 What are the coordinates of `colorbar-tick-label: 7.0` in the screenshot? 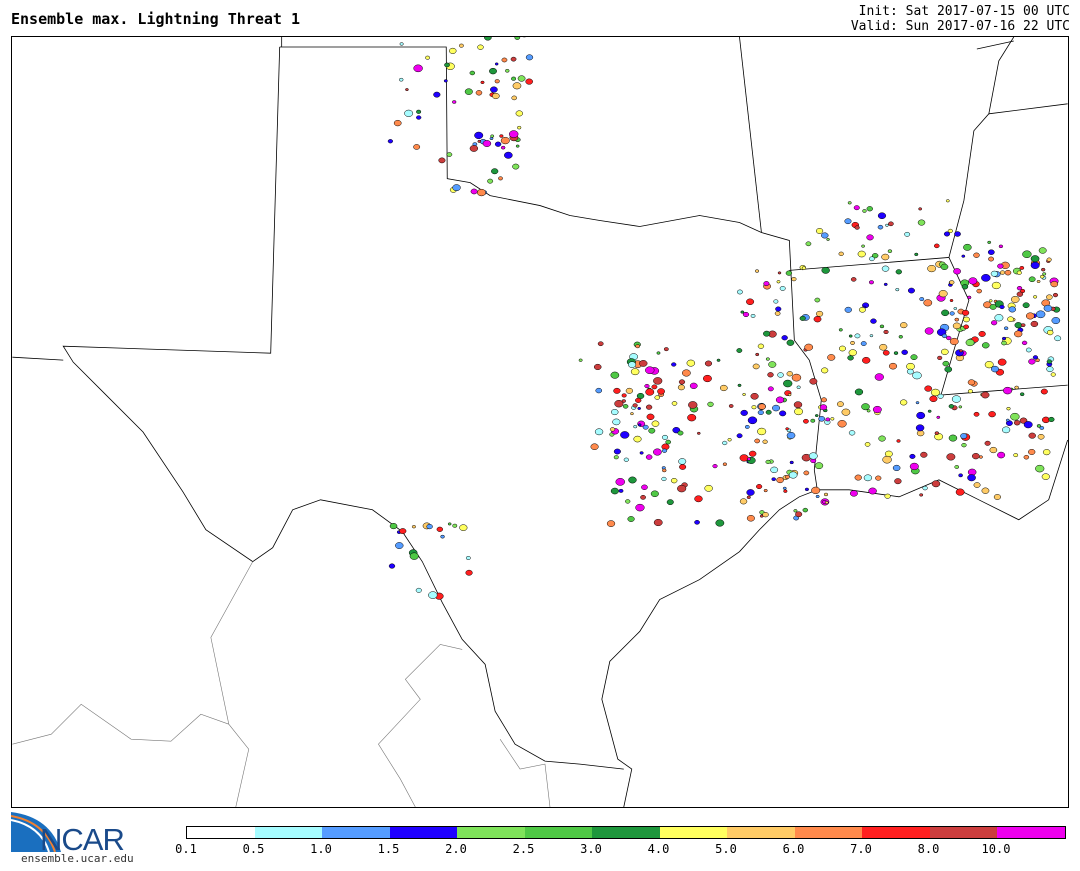 It's located at (861, 849).